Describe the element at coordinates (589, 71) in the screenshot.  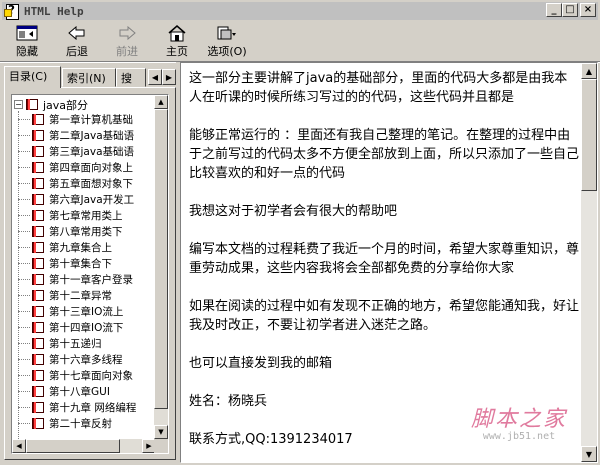
I see `topic-scroll-up-icon: ▲` at that location.